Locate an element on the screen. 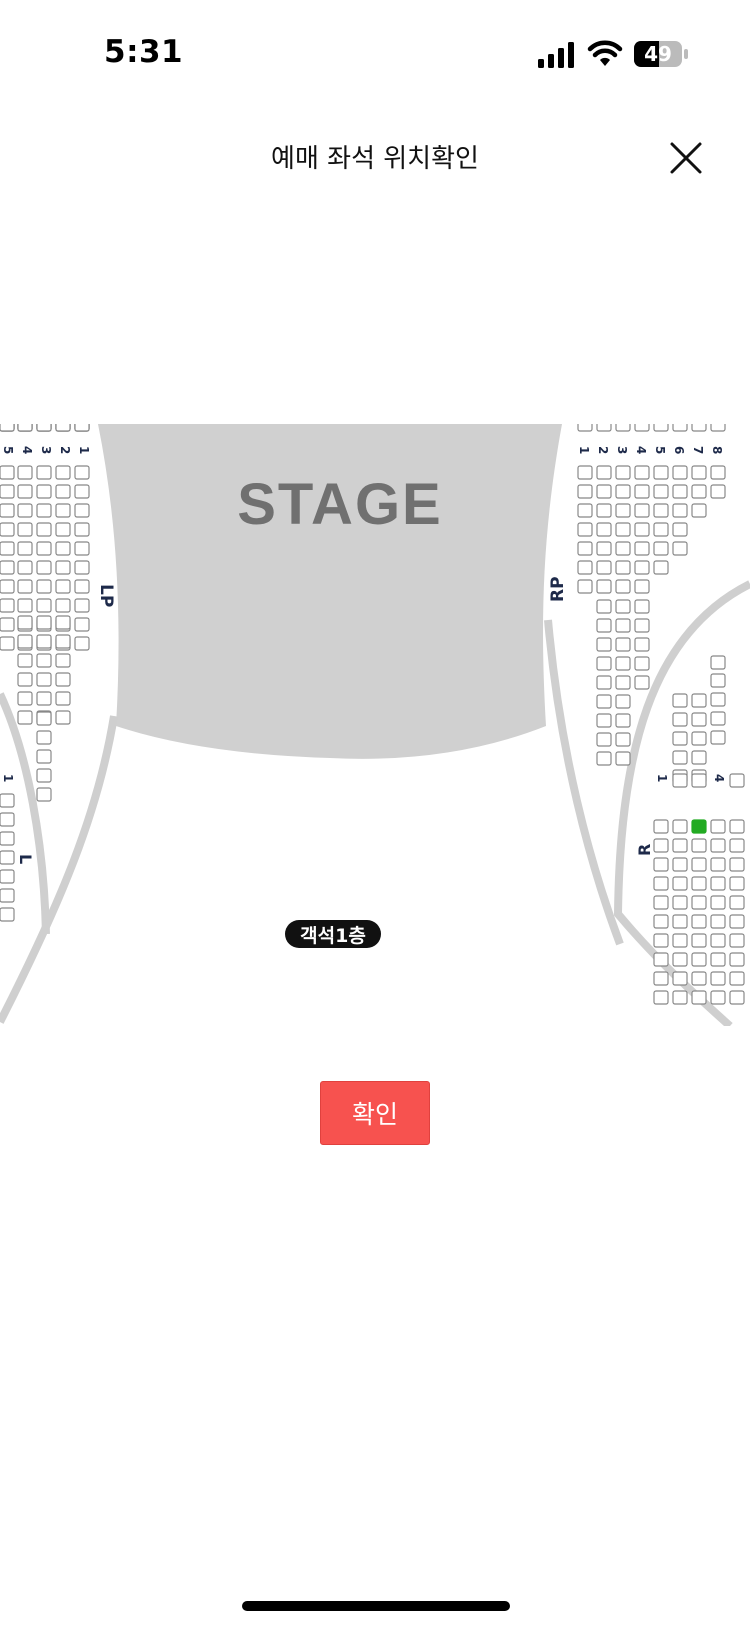  stage-label: STAGE is located at coordinates (340, 504).